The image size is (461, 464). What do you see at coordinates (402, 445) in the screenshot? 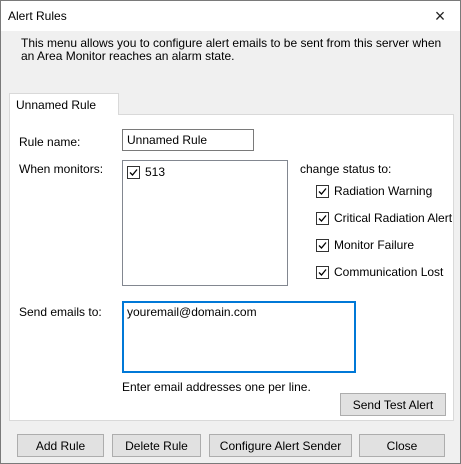
I see `close-button: Close` at bounding box center [402, 445].